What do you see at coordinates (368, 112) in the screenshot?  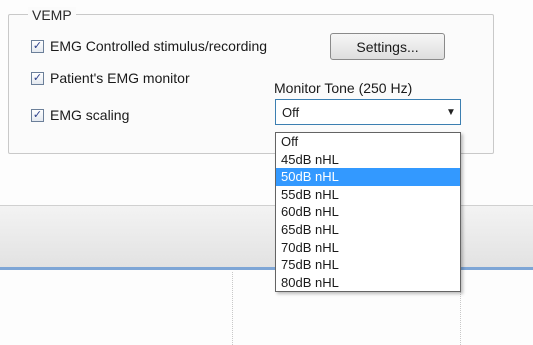 I see `monitor-tone-select: Off ▼` at bounding box center [368, 112].